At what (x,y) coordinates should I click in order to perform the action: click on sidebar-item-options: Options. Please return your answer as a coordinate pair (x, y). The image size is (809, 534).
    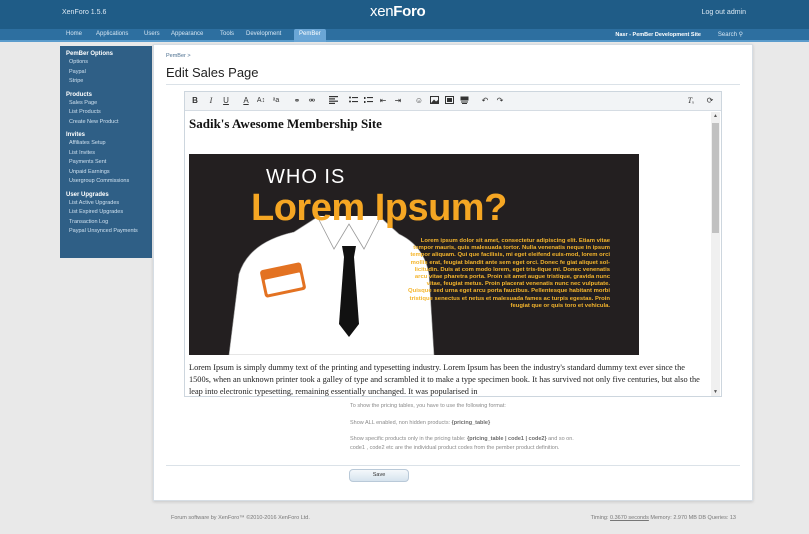
    Looking at the image, I should click on (109, 63).